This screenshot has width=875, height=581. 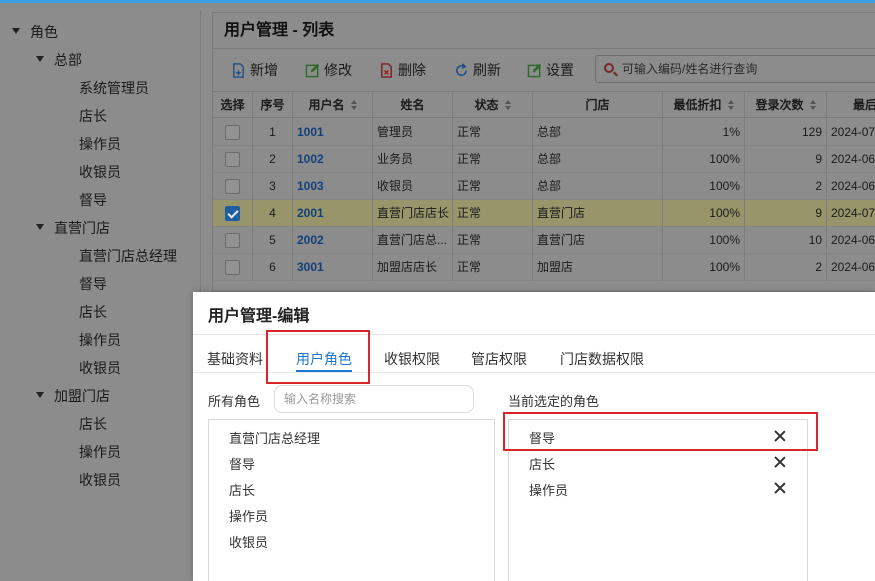 I want to click on cell-username: 1002, so click(x=333, y=159).